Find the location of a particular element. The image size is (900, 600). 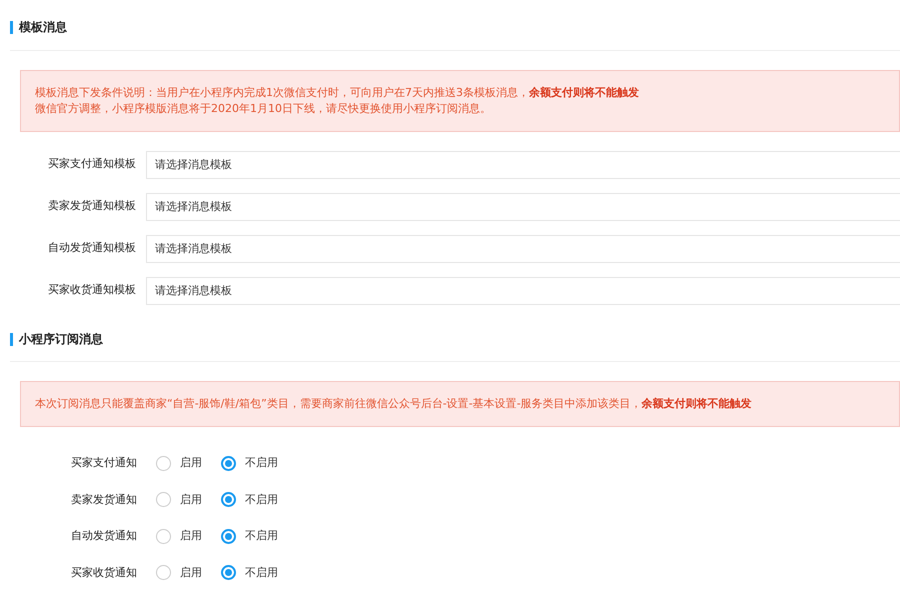

notice-text: 微信官方调整，小程序模版消息将于2020年1月10日下线，请尽快更换使用小程序订阅消息。 is located at coordinates (263, 108).